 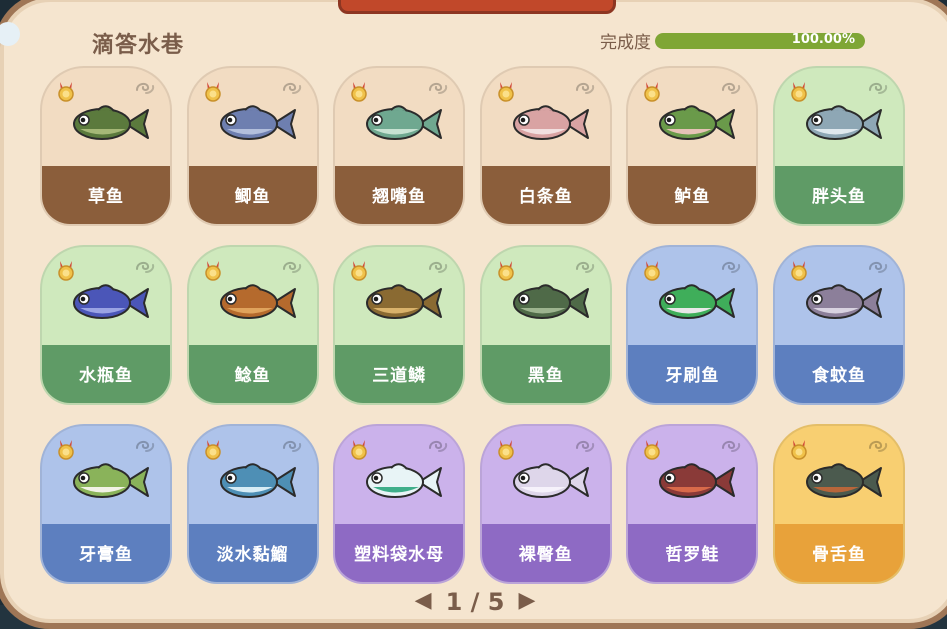 I want to click on fish-name: 淡水黏鰡, so click(x=252, y=555).